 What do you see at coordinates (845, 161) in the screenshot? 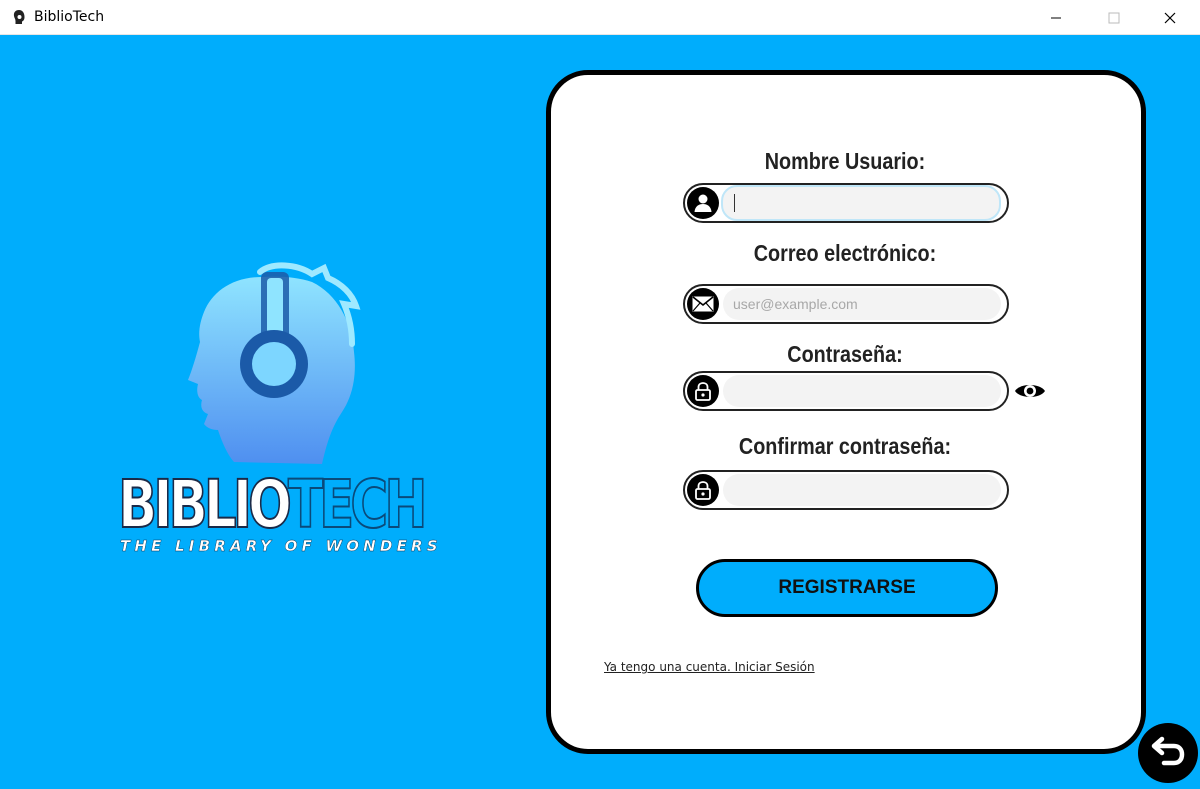
I see `username-label: Nombre Usuario:` at bounding box center [845, 161].